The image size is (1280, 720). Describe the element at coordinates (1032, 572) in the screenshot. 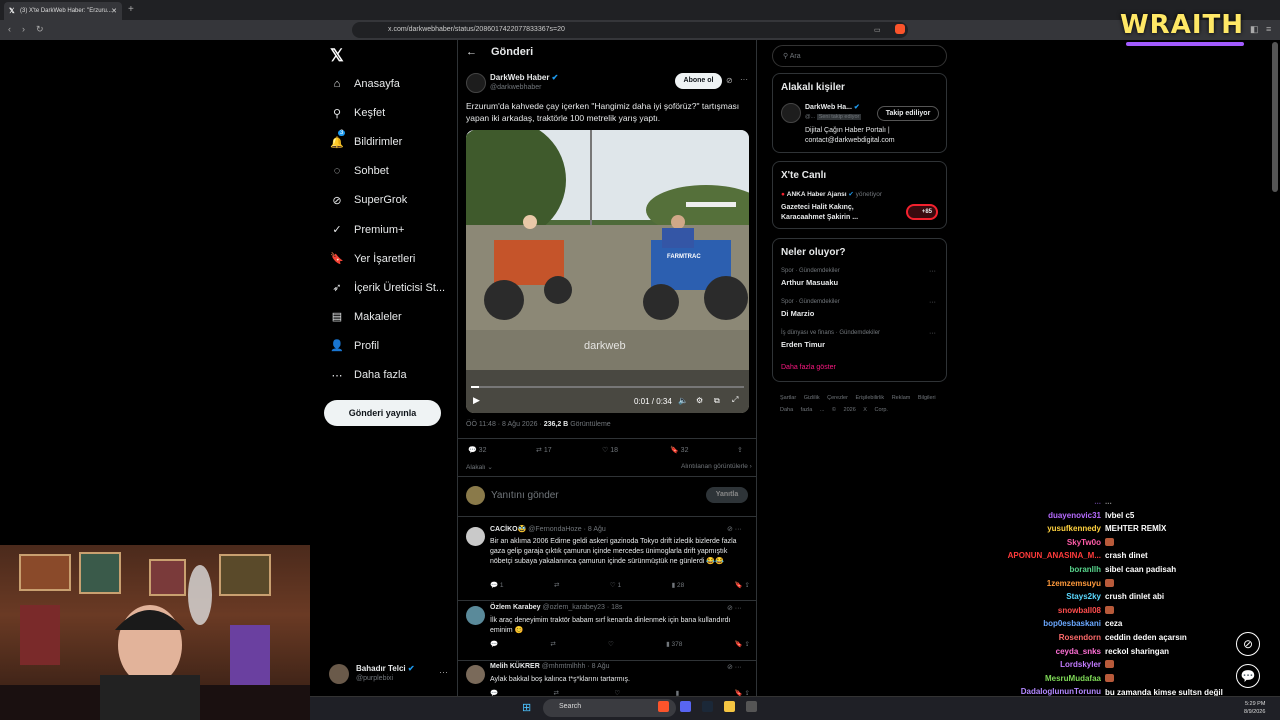

I see `chat-username: boranllh` at that location.